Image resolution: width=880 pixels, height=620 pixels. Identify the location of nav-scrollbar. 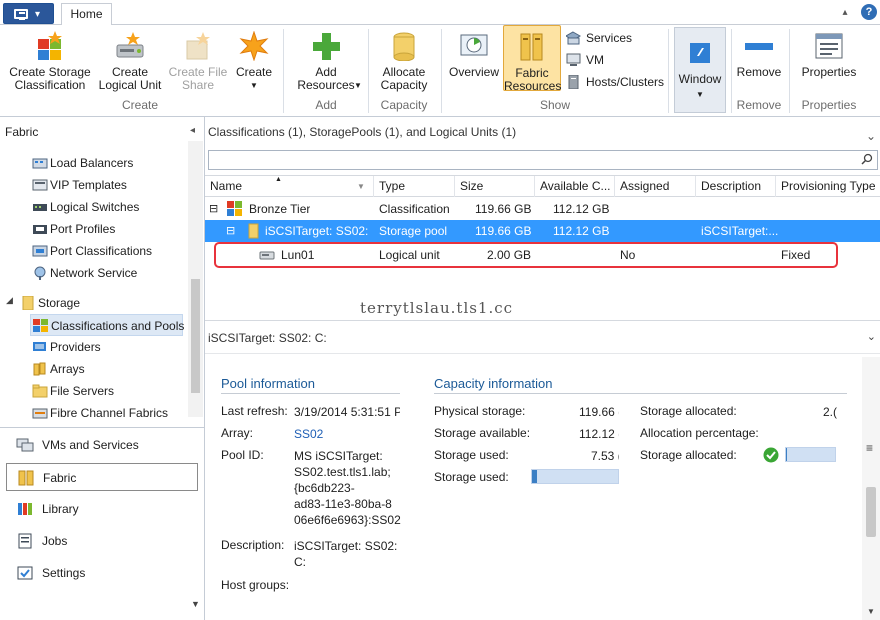
(195, 279).